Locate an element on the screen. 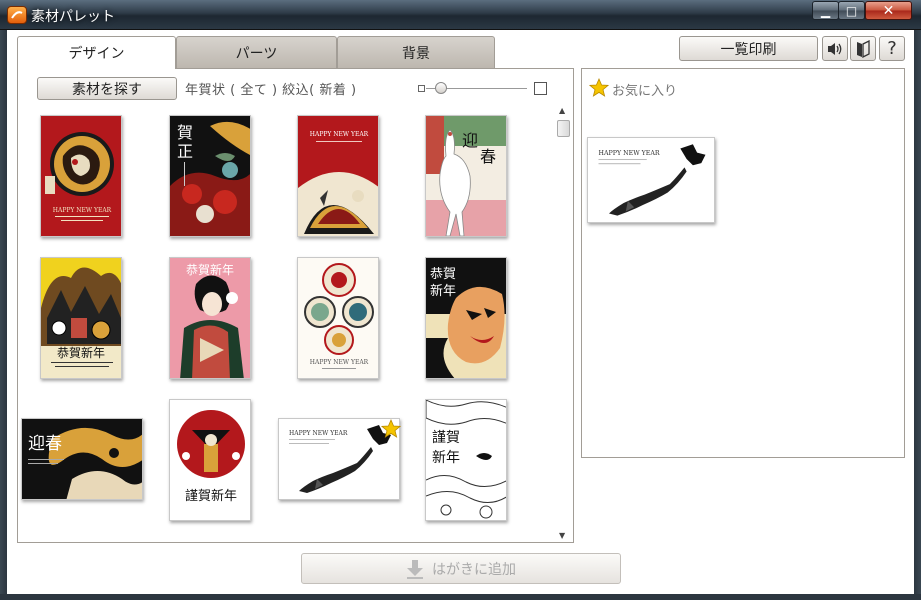 This screenshot has width=921, height=600. design-thumbnail-7: HAPPY NEW YEAR is located at coordinates (338, 318).